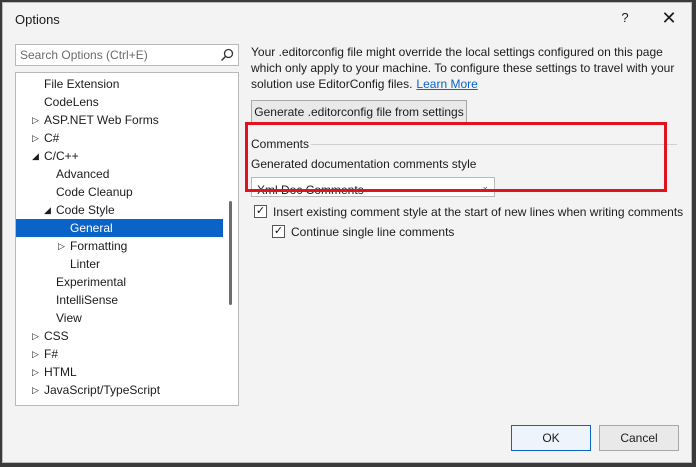 The height and width of the screenshot is (467, 696). What do you see at coordinates (639, 438) in the screenshot?
I see `cancel-button: Cancel` at bounding box center [639, 438].